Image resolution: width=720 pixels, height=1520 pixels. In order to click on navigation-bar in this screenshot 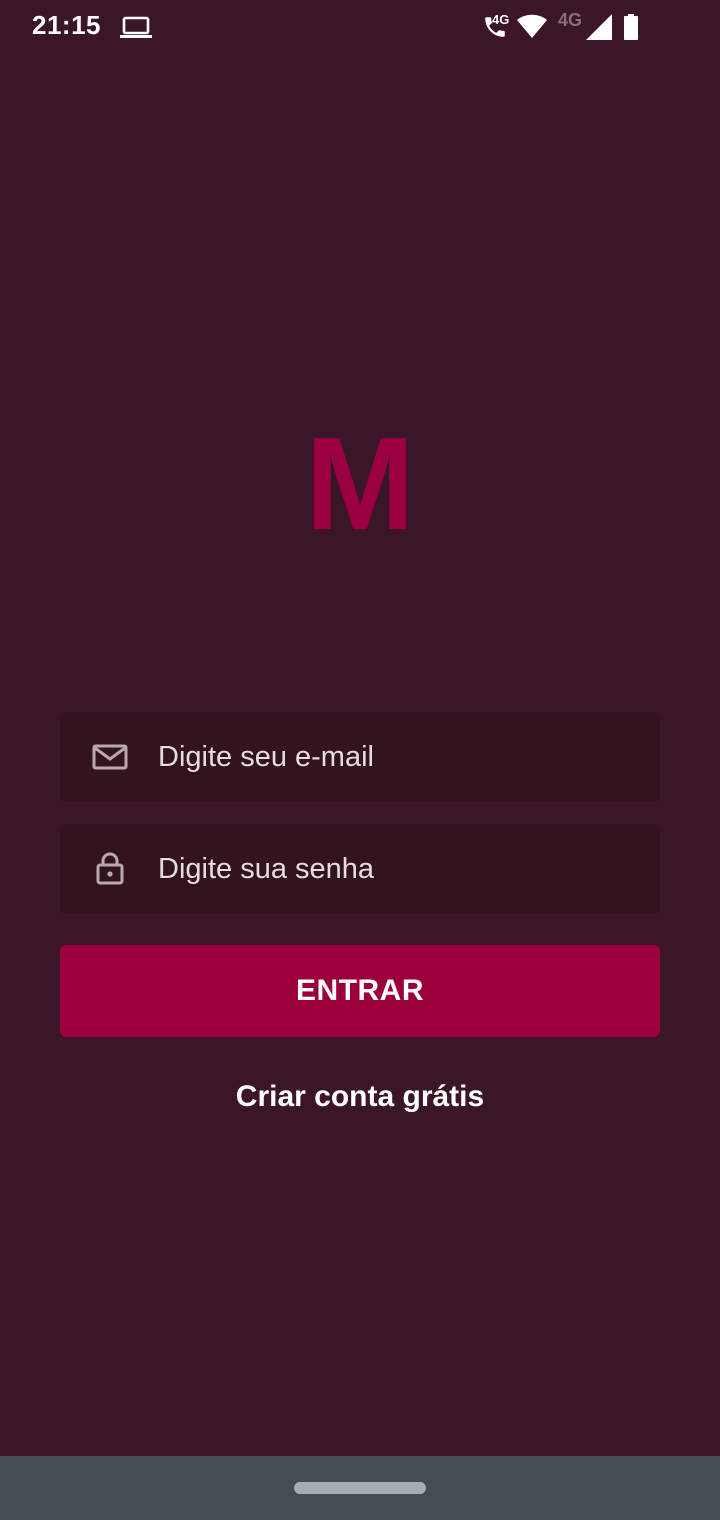, I will do `click(360, 1488)`.